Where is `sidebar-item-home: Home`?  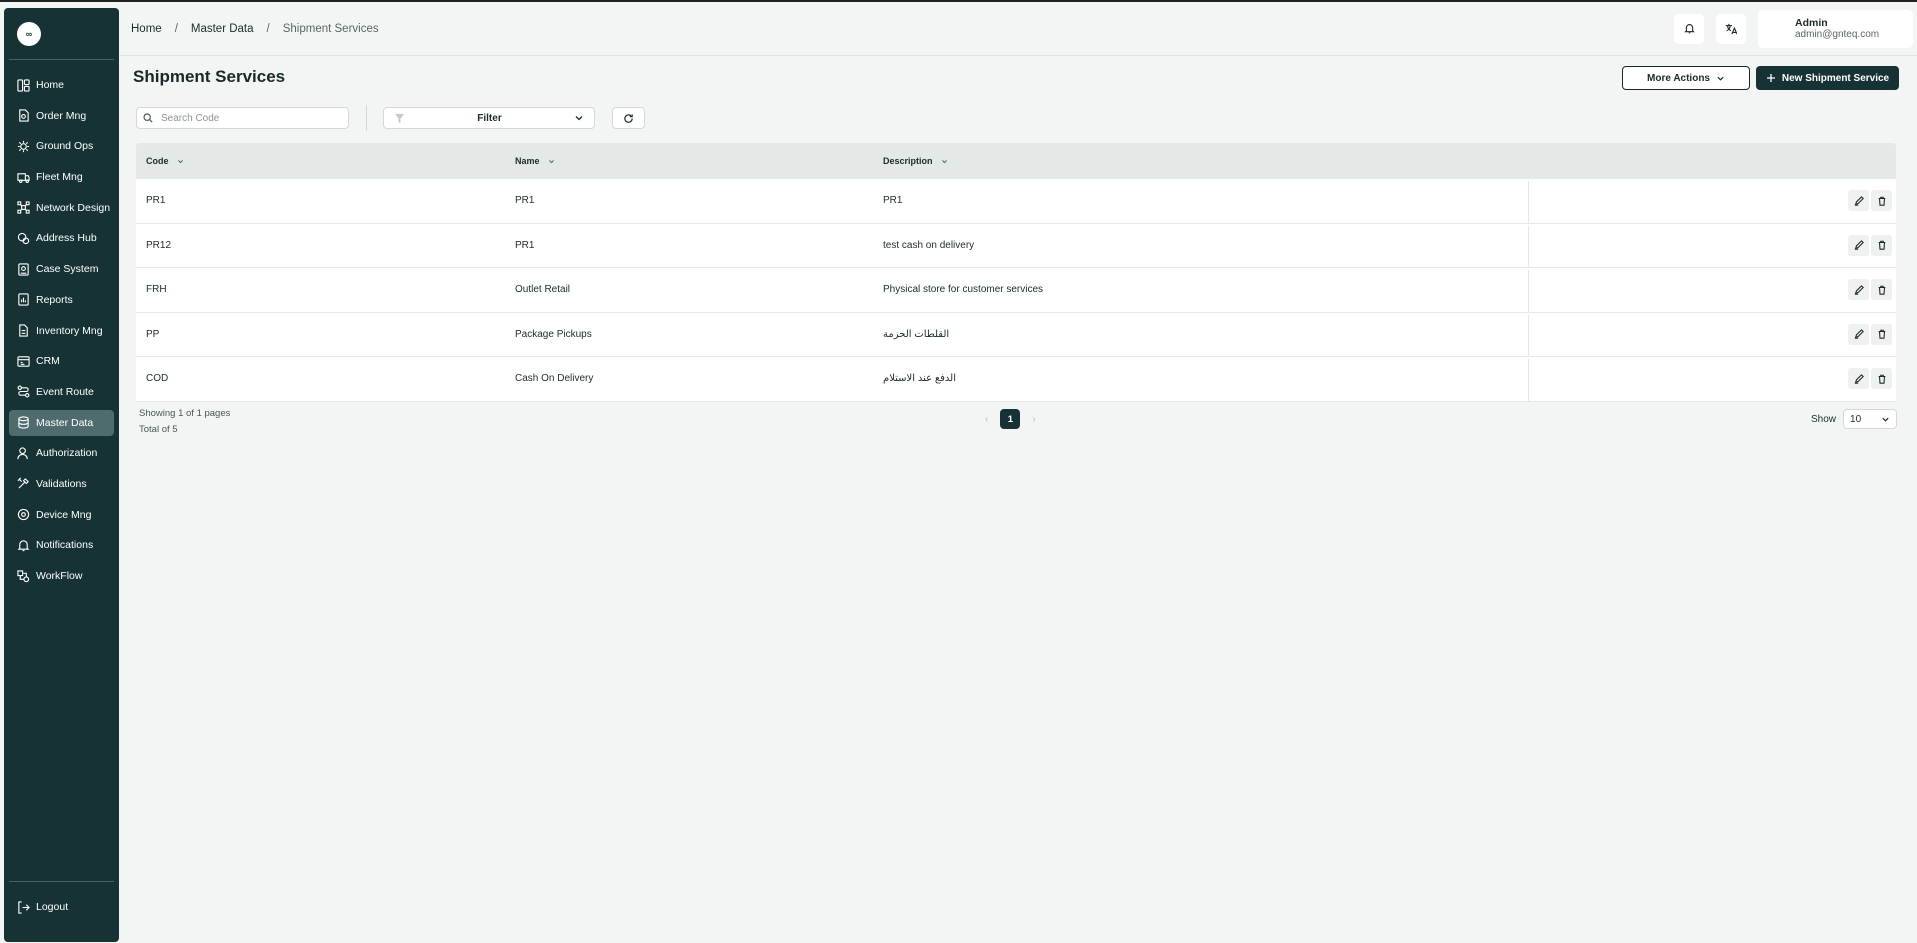 sidebar-item-home: Home is located at coordinates (61, 85).